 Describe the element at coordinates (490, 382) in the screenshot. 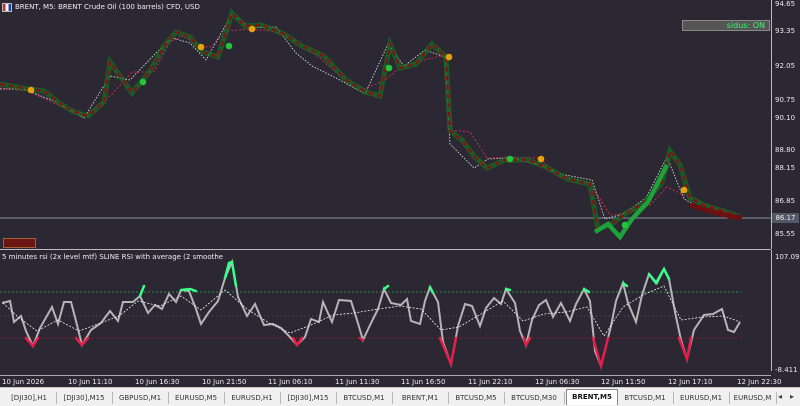

I see `time-label: 11 Jun 22:10` at that location.